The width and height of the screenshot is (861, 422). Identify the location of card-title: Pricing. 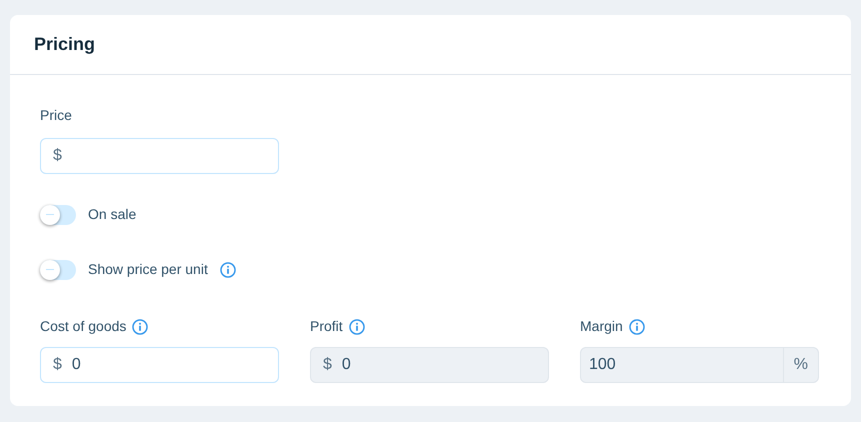
(65, 44).